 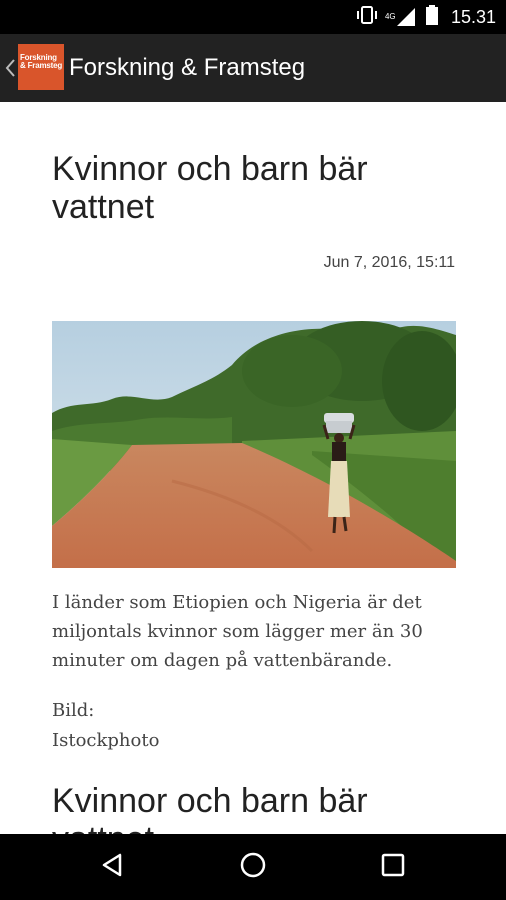 What do you see at coordinates (367, 17) in the screenshot?
I see `vibrate-icon` at bounding box center [367, 17].